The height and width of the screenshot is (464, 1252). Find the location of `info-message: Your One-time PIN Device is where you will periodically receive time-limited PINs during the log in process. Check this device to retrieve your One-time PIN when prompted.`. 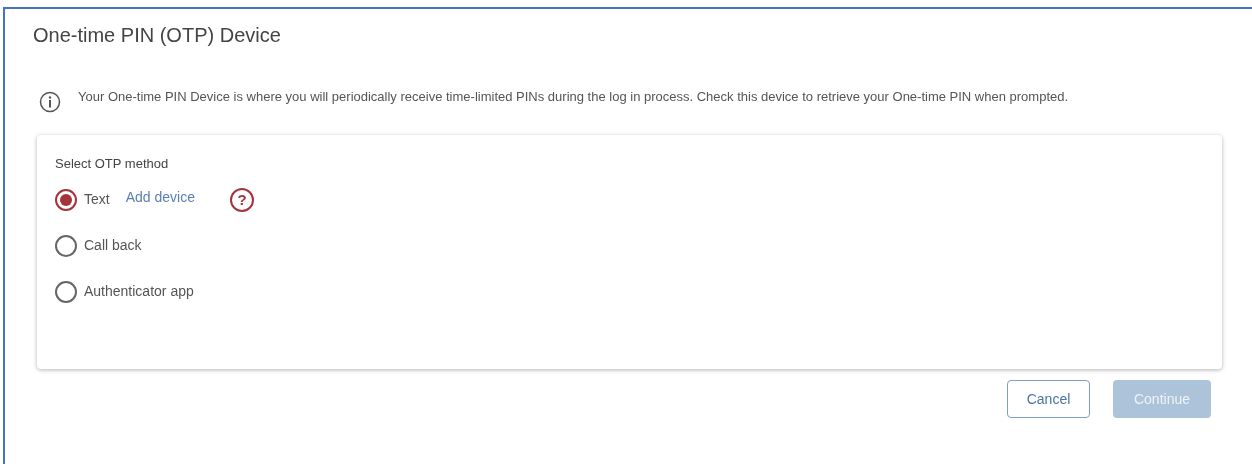

info-message: Your One-time PIN Device is where you will periodically receive time-limited PINs during the log in process. Check this device to retrieve your One-time PIN when prompted. is located at coordinates (574, 96).